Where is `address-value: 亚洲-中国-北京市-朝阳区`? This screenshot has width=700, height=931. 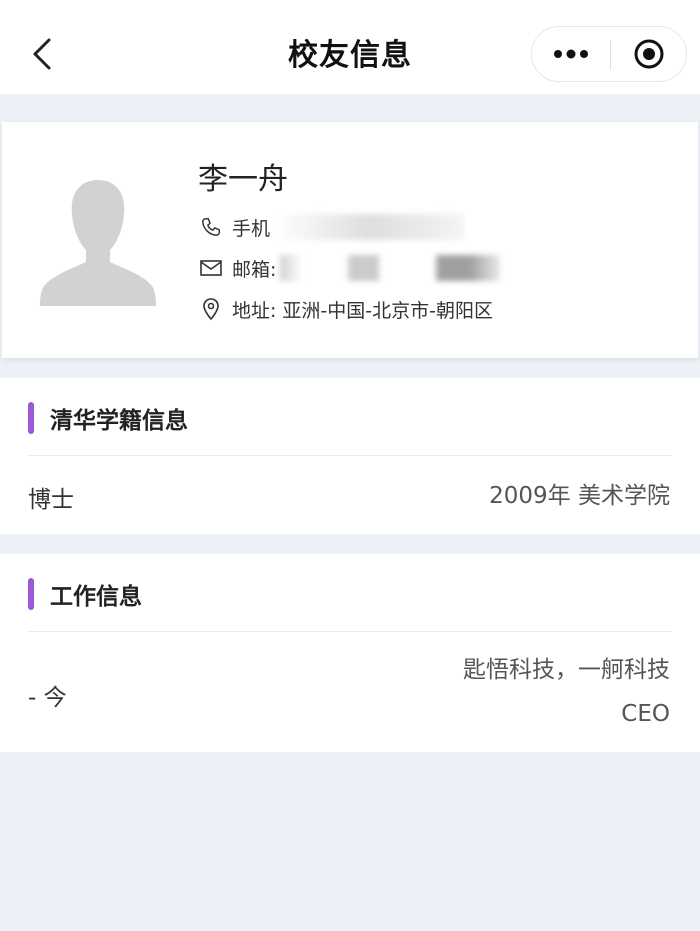
address-value: 亚洲-中国-北京市-朝阳区 is located at coordinates (387, 310).